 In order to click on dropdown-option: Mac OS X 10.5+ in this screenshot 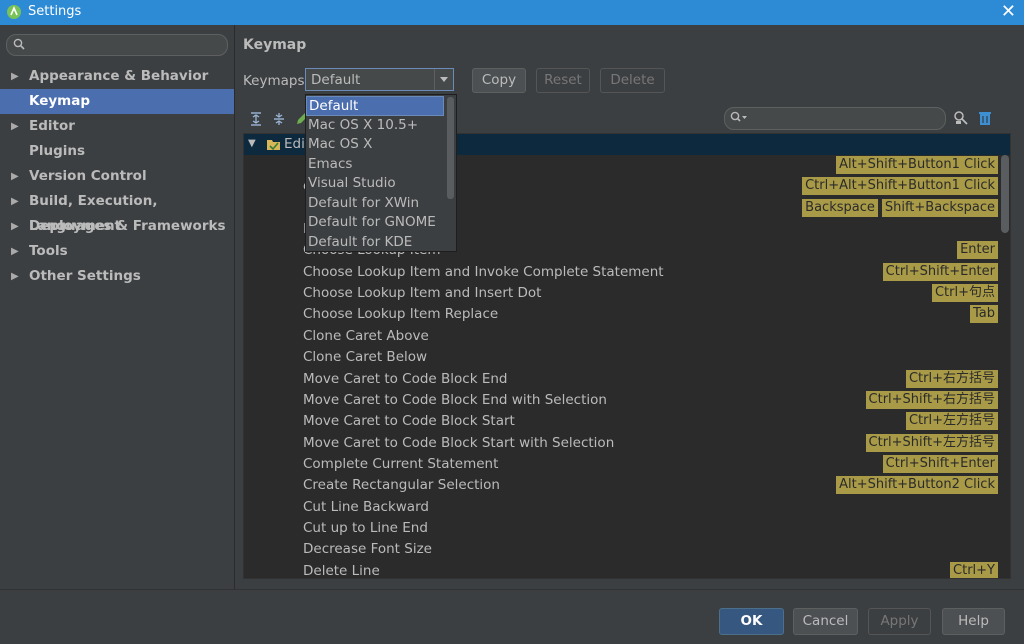, I will do `click(375, 126)`.